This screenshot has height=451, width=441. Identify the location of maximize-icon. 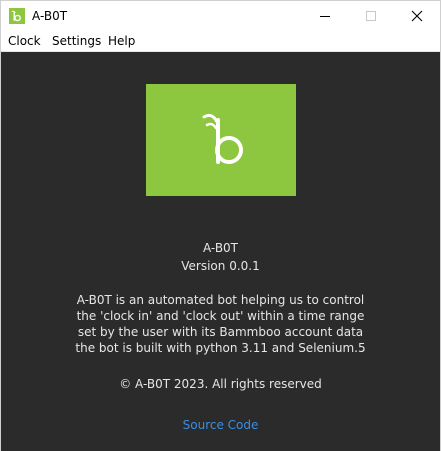
(371, 16).